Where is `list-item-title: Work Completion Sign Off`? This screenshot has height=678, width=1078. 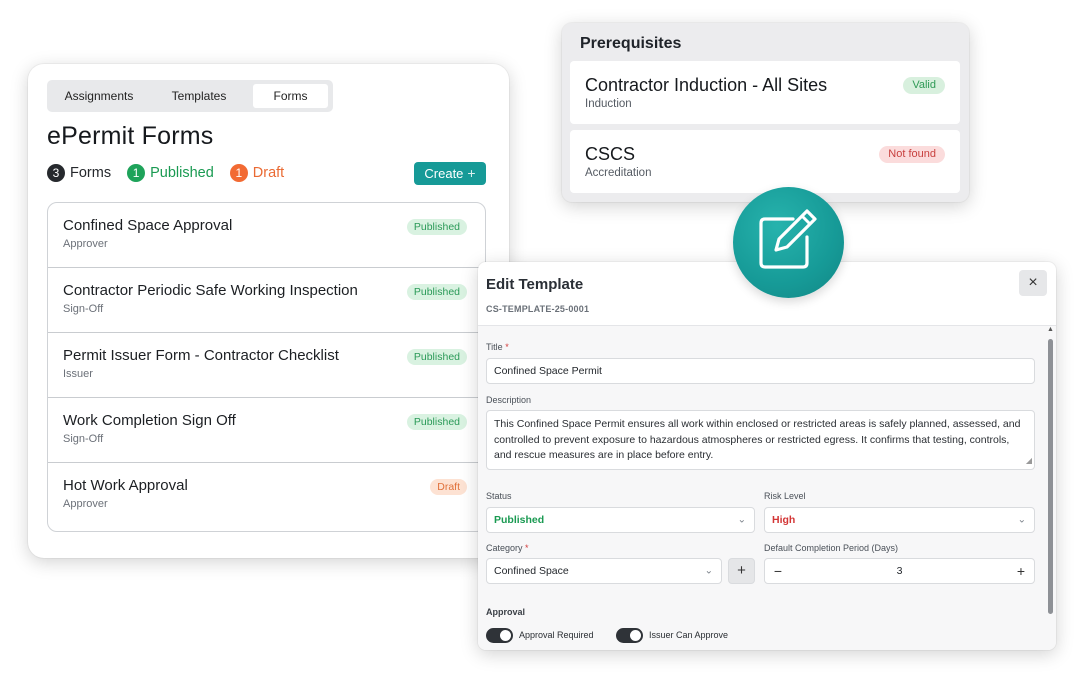 list-item-title: Work Completion Sign Off is located at coordinates (149, 420).